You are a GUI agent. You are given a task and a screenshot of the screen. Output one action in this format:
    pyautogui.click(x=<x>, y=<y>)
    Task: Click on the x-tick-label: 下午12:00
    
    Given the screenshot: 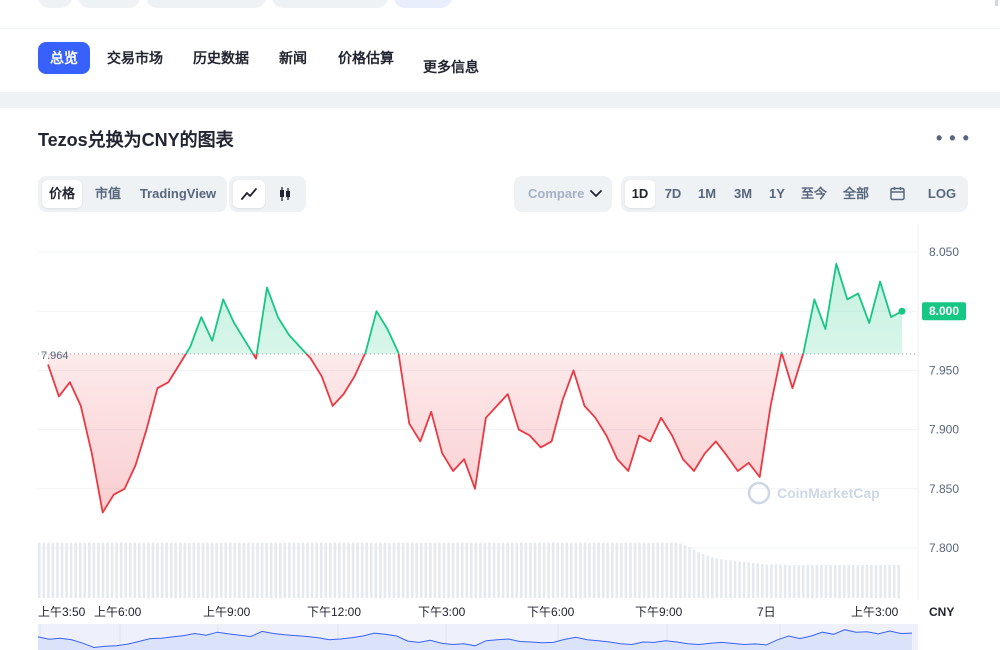 What is the action you would take?
    pyautogui.click(x=334, y=612)
    